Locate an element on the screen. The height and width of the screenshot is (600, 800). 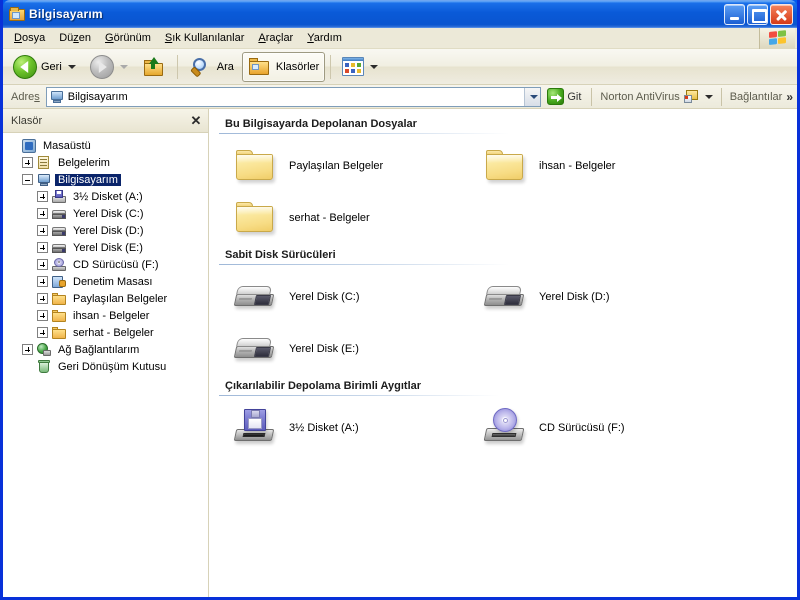
tree-item-3-disket-a: 3½ Disket (A:) is located at coordinates (106, 196).